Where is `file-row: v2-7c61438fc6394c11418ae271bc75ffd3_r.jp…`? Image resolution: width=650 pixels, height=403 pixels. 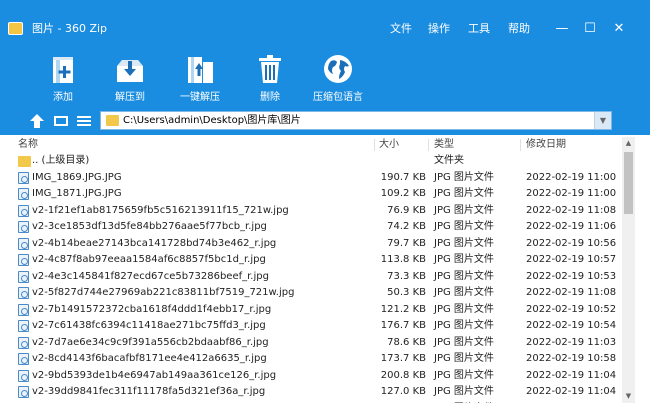
file-row: v2-7c61438fc6394c11418ae271bc75ffd3_r.jp… is located at coordinates (311, 326).